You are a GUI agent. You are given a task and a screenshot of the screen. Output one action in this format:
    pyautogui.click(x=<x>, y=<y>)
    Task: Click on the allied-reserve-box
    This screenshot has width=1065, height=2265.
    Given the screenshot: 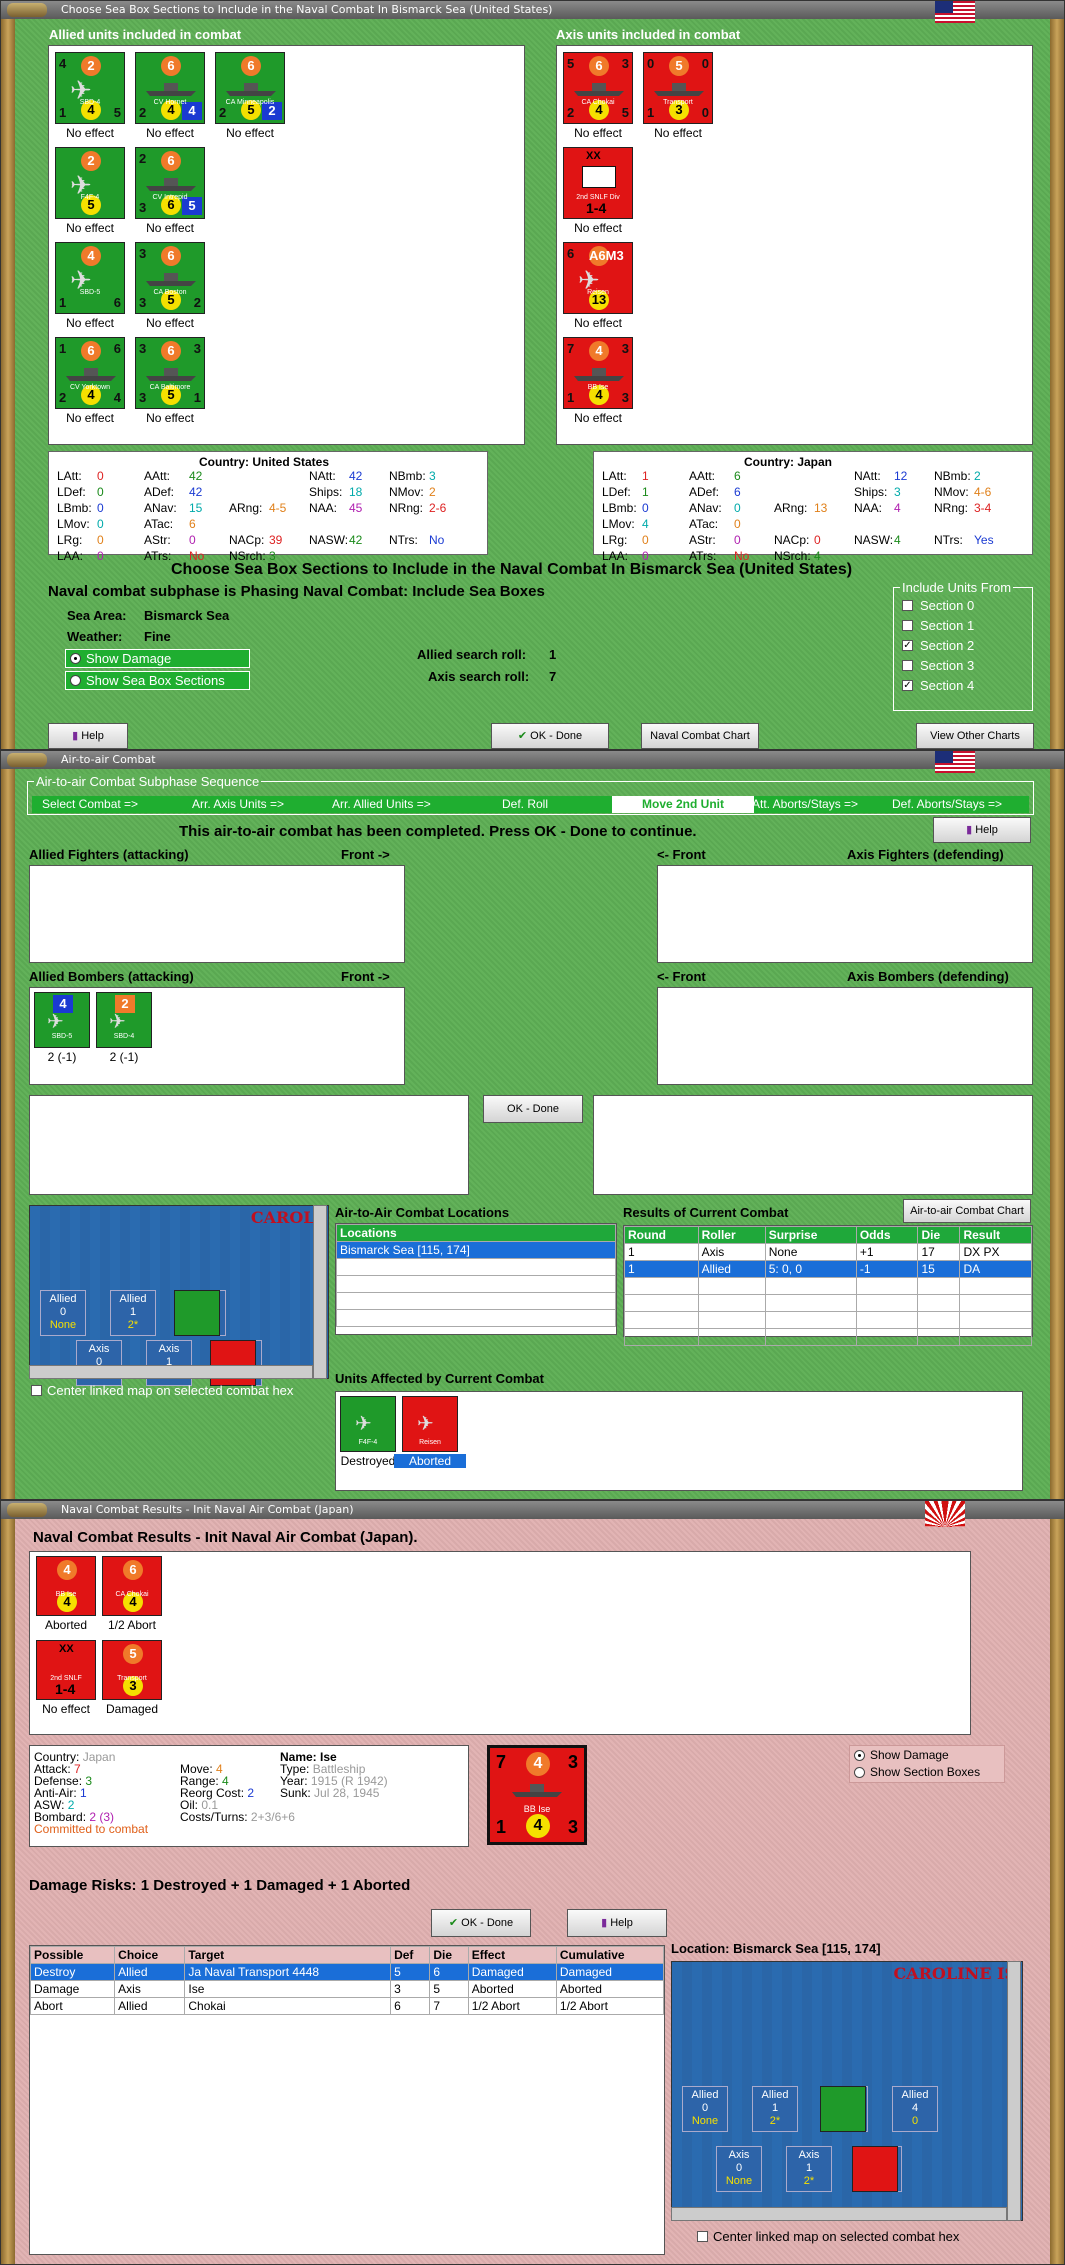 What is the action you would take?
    pyautogui.click(x=249, y=1145)
    